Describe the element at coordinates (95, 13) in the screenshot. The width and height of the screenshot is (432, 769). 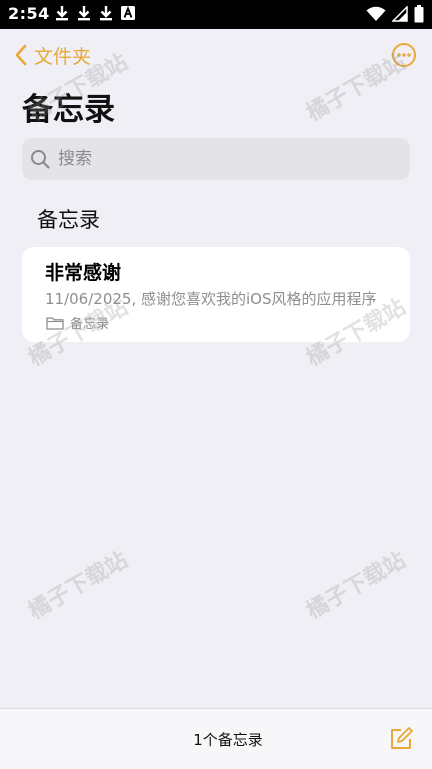
I see `notification-icons` at that location.